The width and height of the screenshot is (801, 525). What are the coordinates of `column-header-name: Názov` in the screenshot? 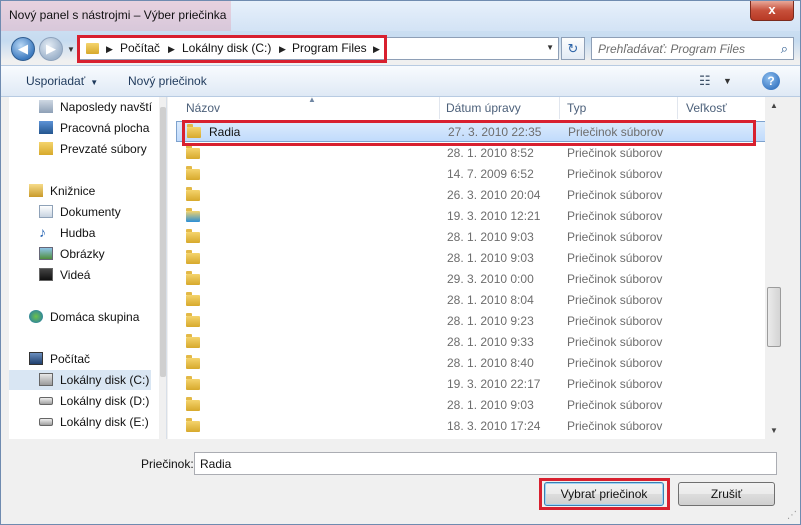 It's located at (304, 108).